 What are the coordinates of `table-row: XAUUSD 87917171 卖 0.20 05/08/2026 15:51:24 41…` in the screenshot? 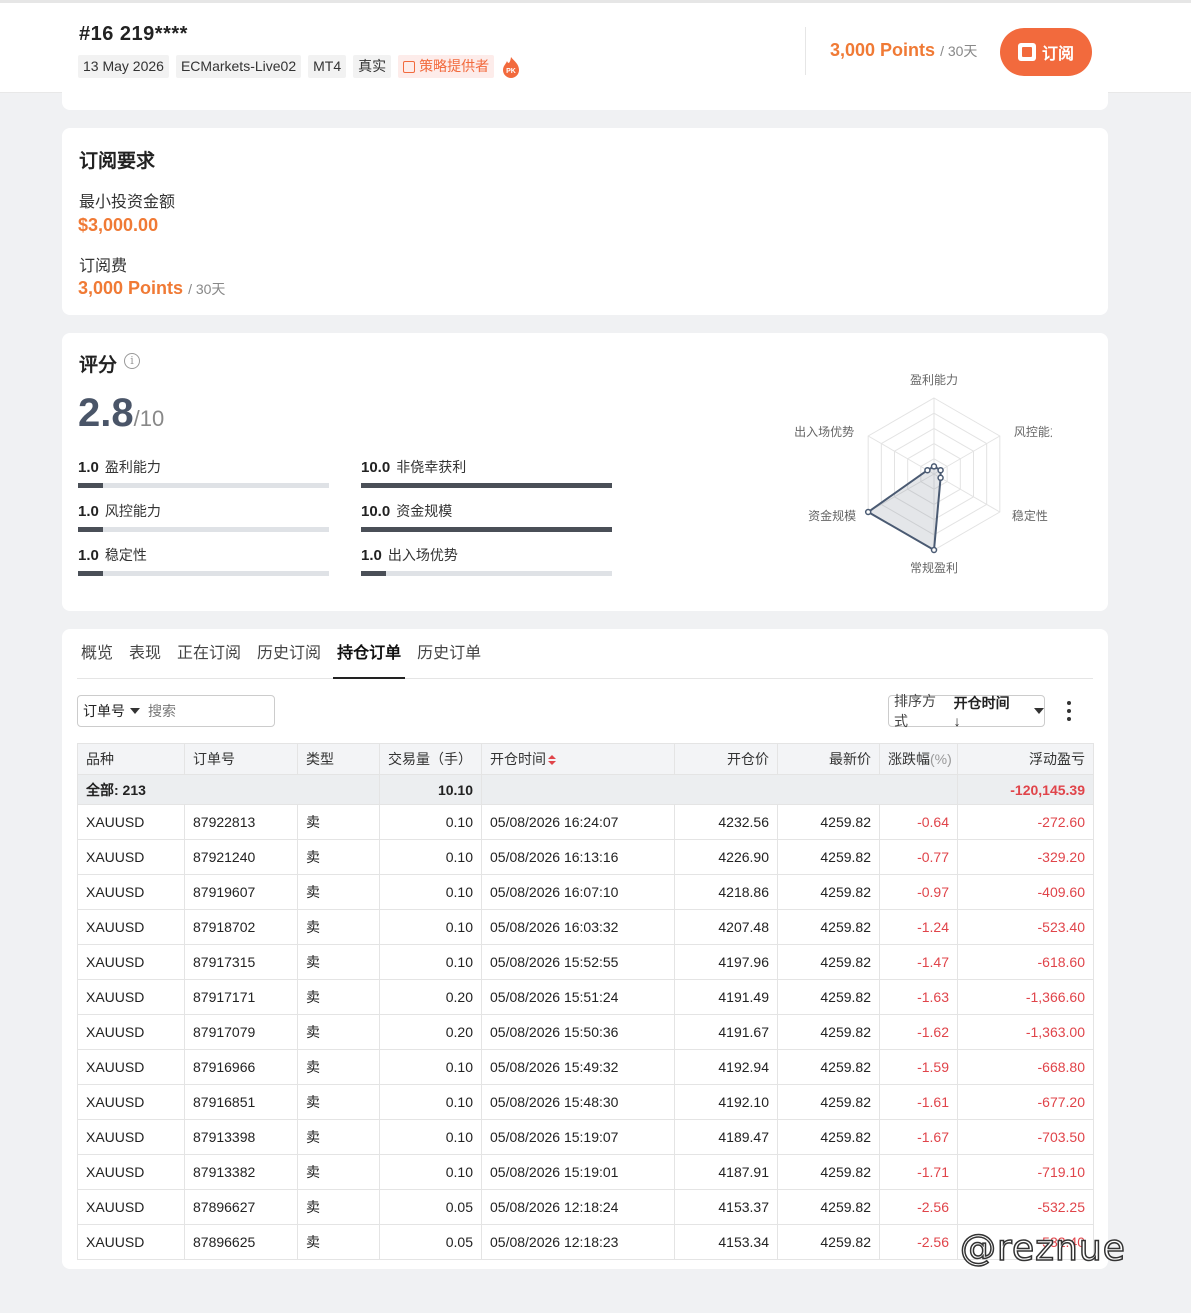 It's located at (585, 997).